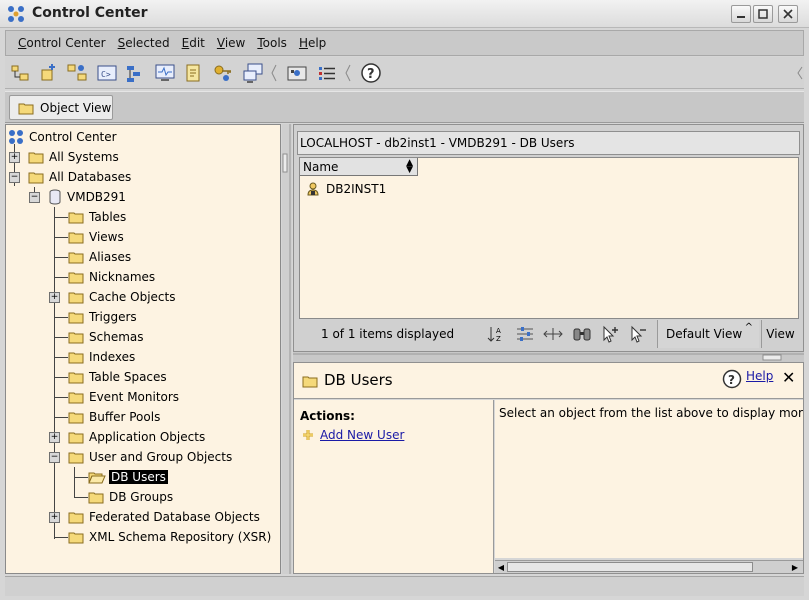  What do you see at coordinates (150, 457) in the screenshot?
I see `tree-item-user-and-group-objects: User and Group Objects` at bounding box center [150, 457].